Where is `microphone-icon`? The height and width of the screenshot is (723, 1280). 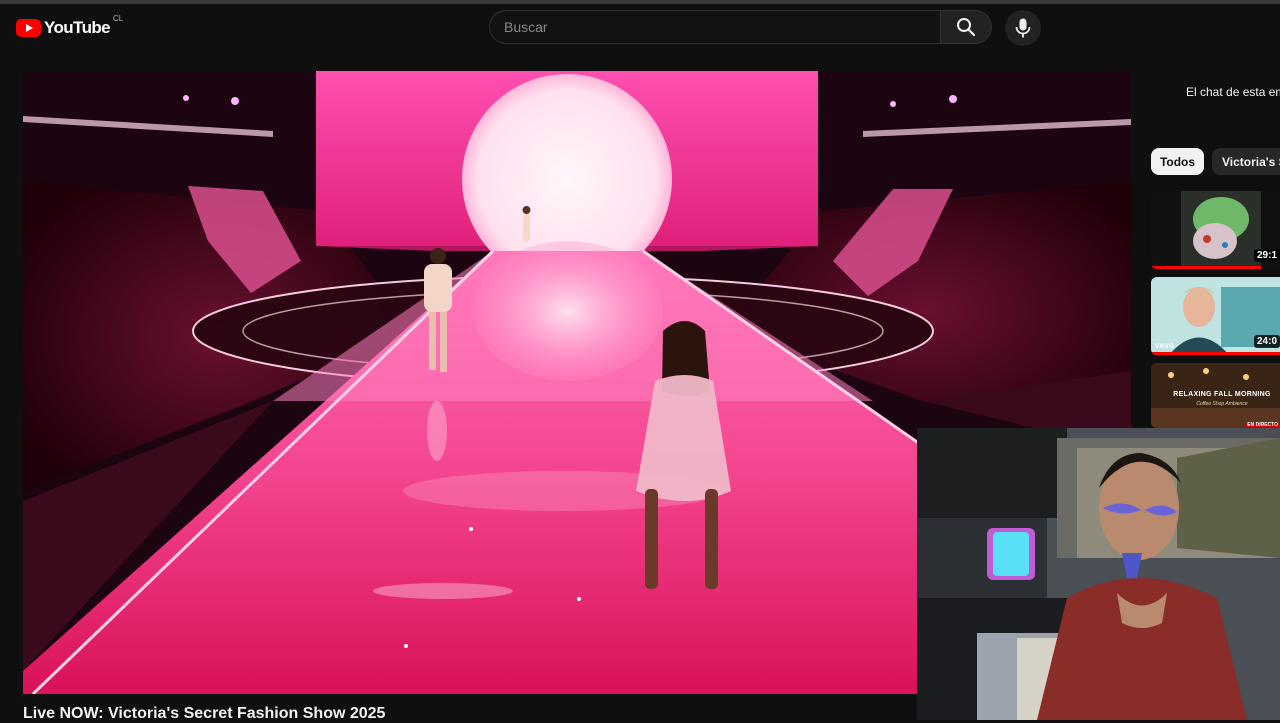 microphone-icon is located at coordinates (1023, 28).